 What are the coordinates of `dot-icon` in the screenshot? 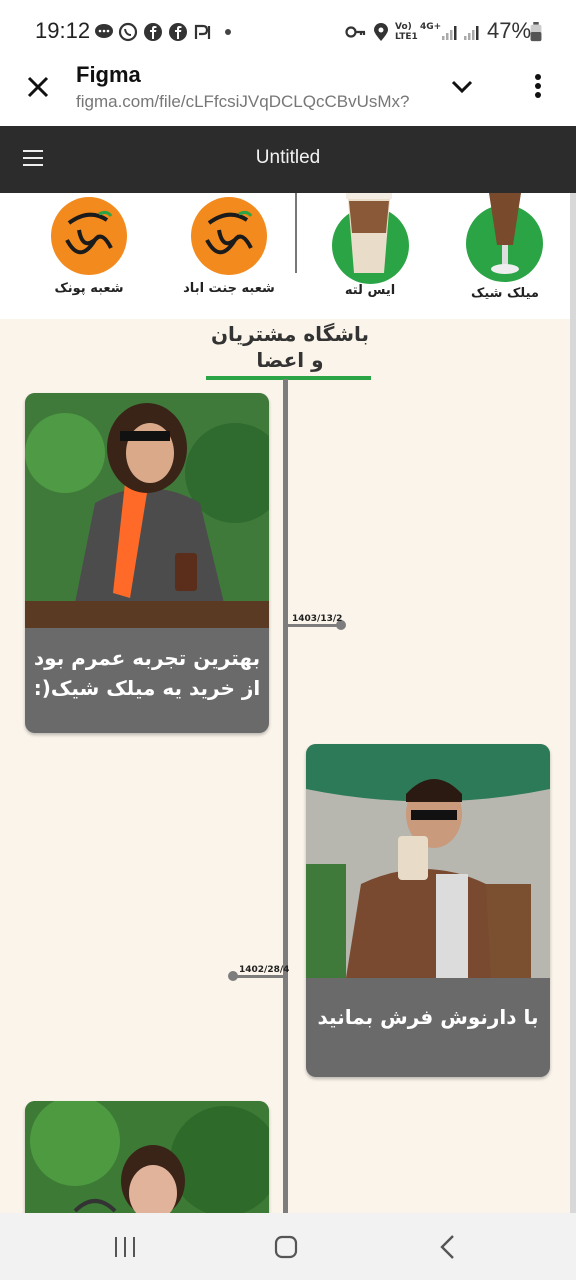 It's located at (228, 32).